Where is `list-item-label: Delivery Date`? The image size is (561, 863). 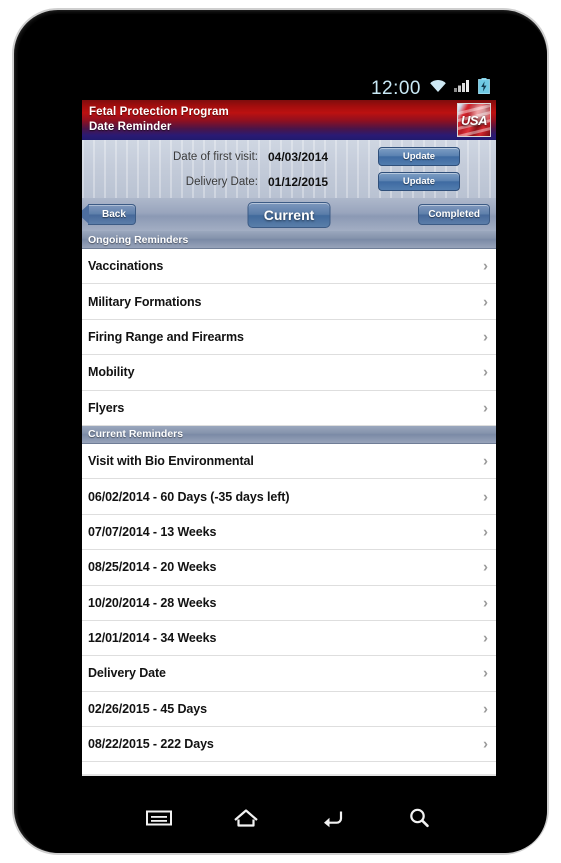
list-item-label: Delivery Date is located at coordinates (127, 673).